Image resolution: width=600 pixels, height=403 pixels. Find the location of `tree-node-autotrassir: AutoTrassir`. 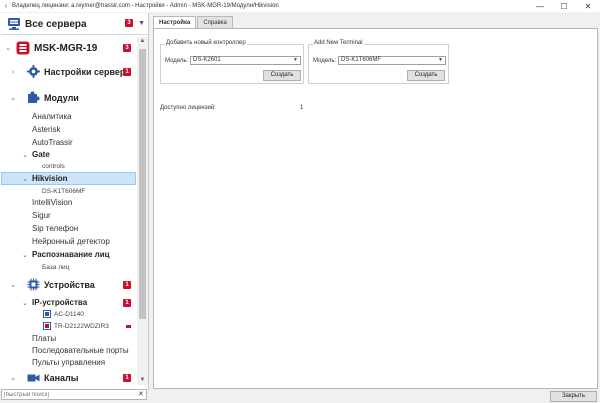

tree-node-autotrassir: AutoTrassir is located at coordinates (68, 142).